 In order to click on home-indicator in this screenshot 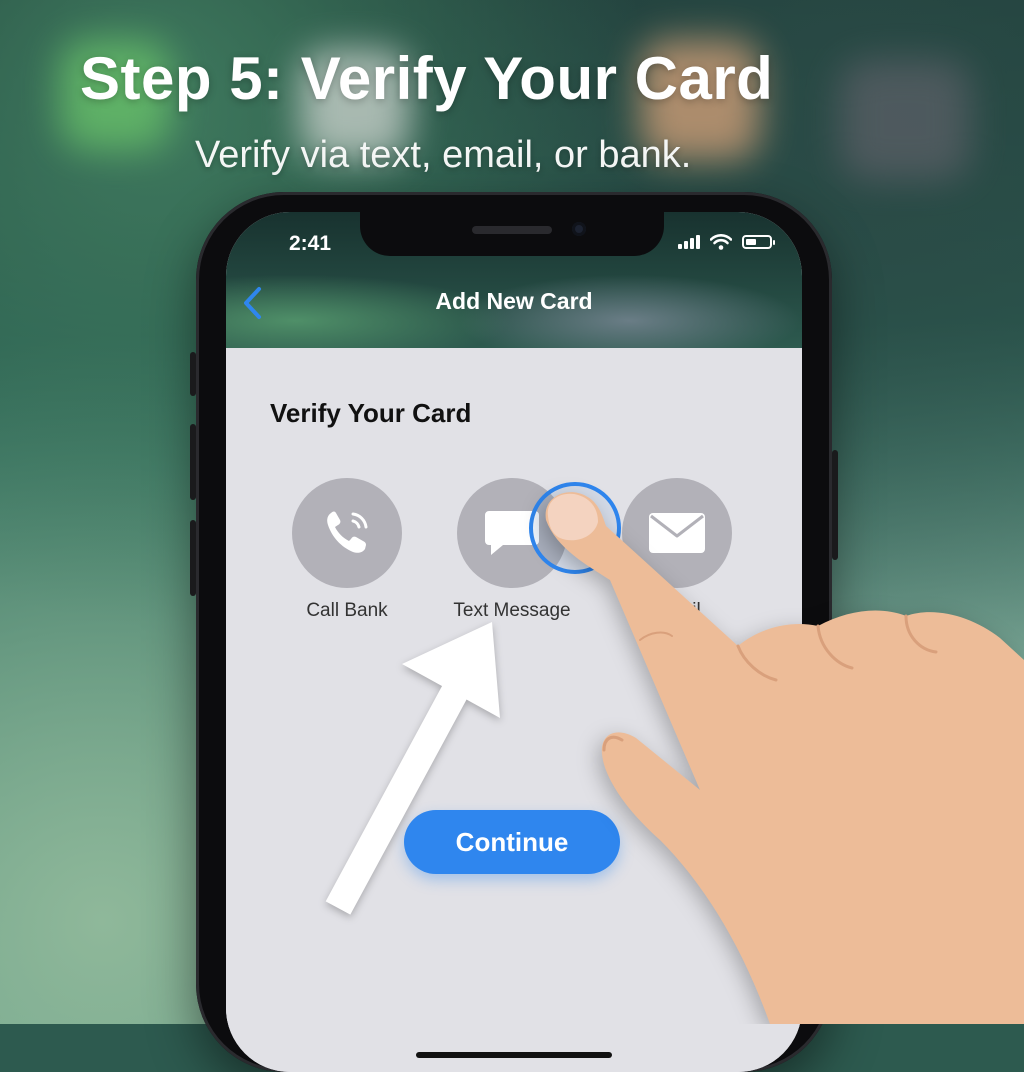, I will do `click(514, 1055)`.